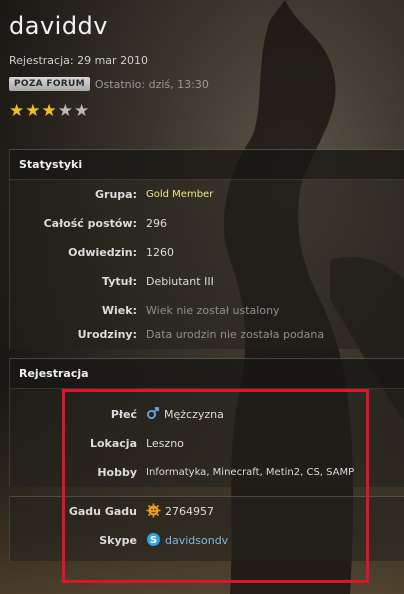  I want to click on gadu-gadu-value: 2764957, so click(180, 512).